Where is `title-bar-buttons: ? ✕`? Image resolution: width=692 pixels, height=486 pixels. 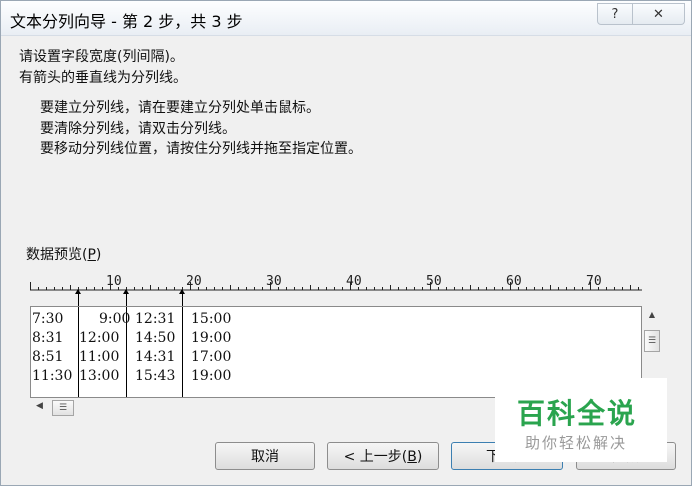
title-bar-buttons: ? ✕ is located at coordinates (641, 14).